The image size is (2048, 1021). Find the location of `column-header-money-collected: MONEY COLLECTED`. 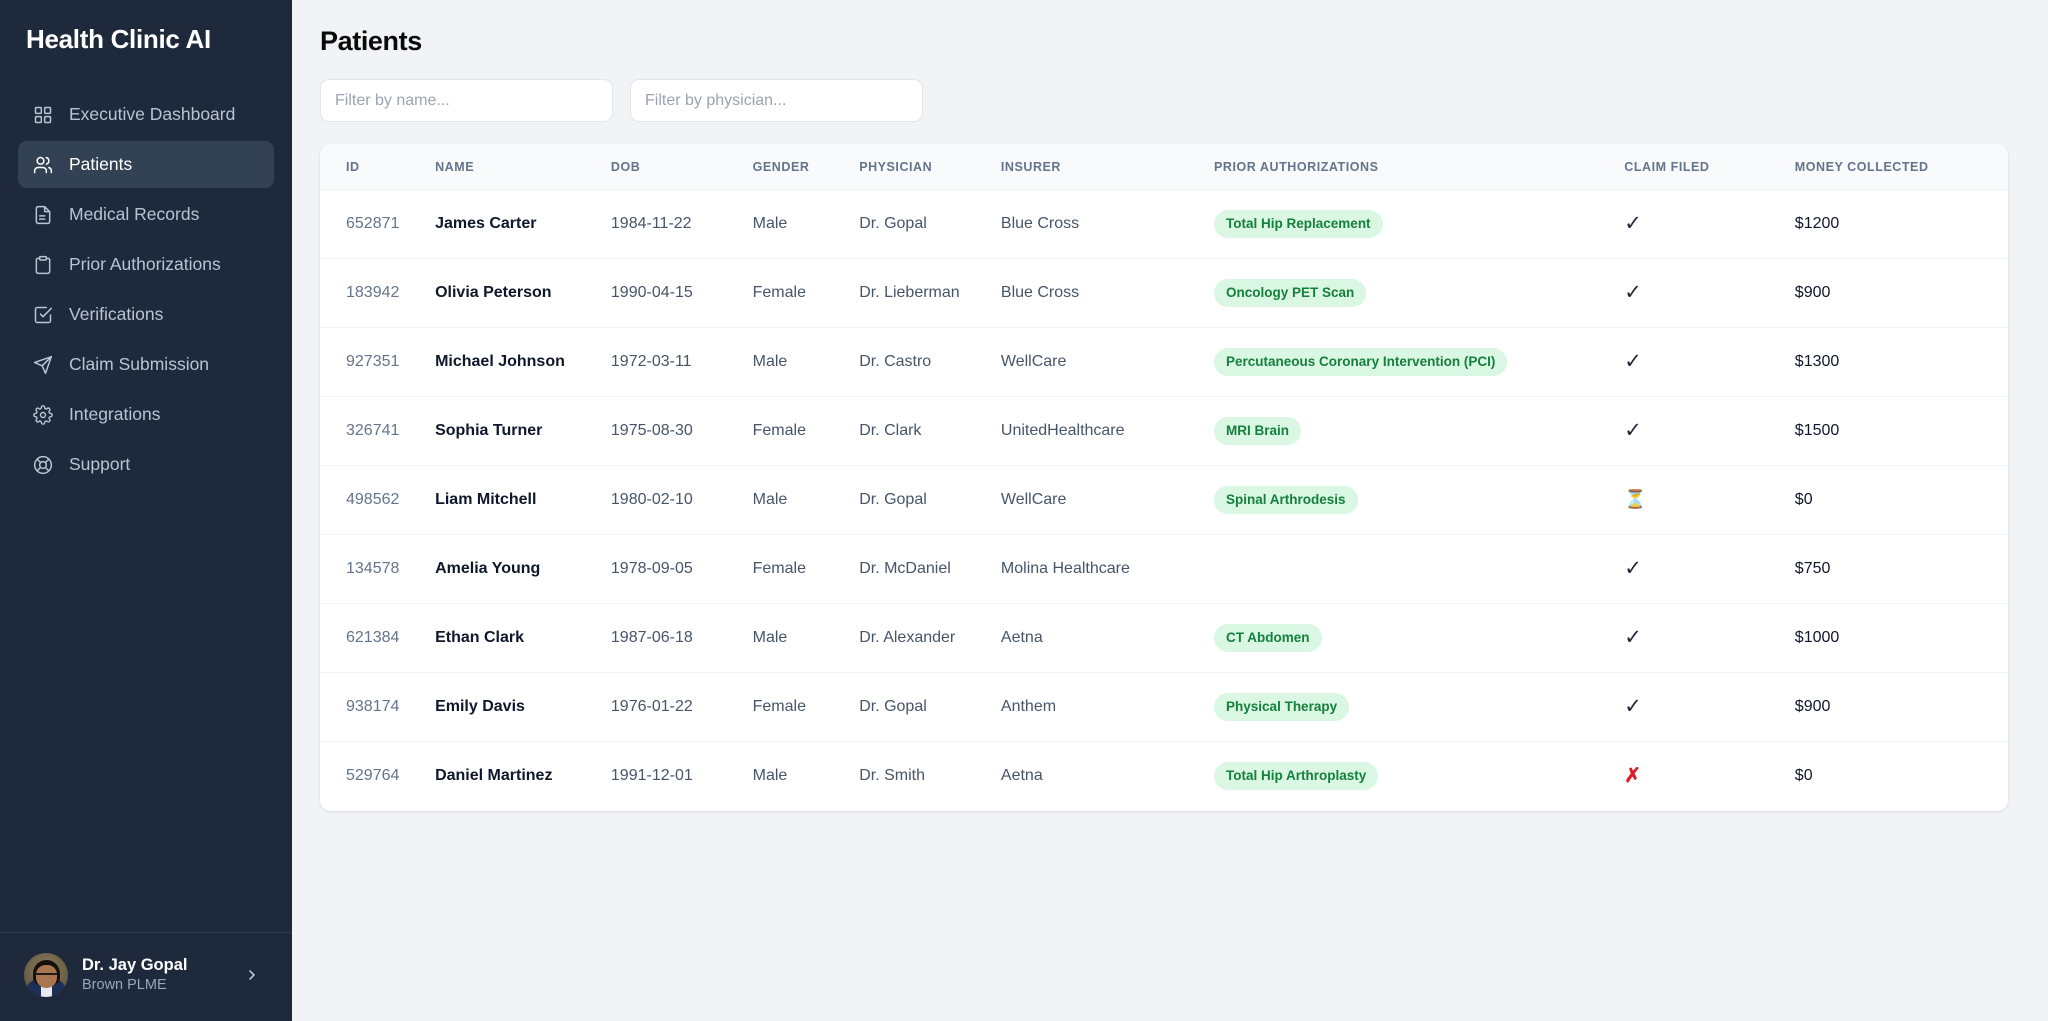

column-header-money-collected: MONEY COLLECTED is located at coordinates (1901, 167).